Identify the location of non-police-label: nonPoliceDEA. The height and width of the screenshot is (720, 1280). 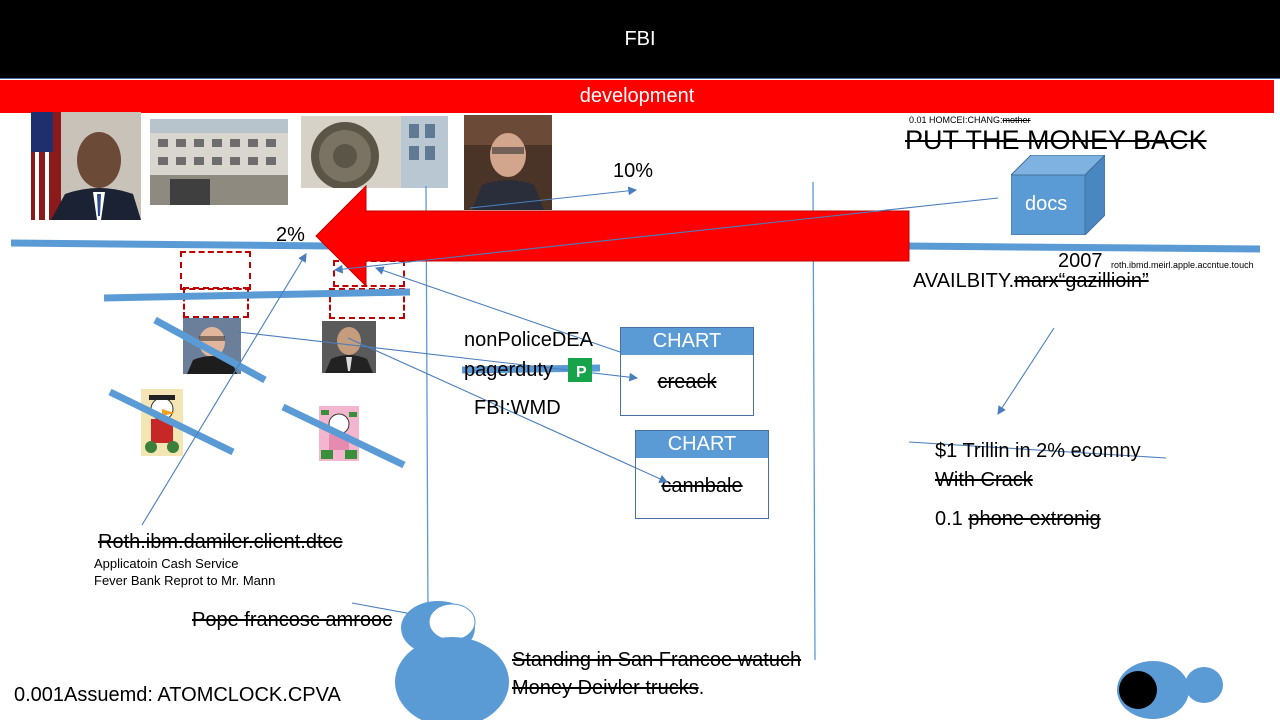
(528, 340).